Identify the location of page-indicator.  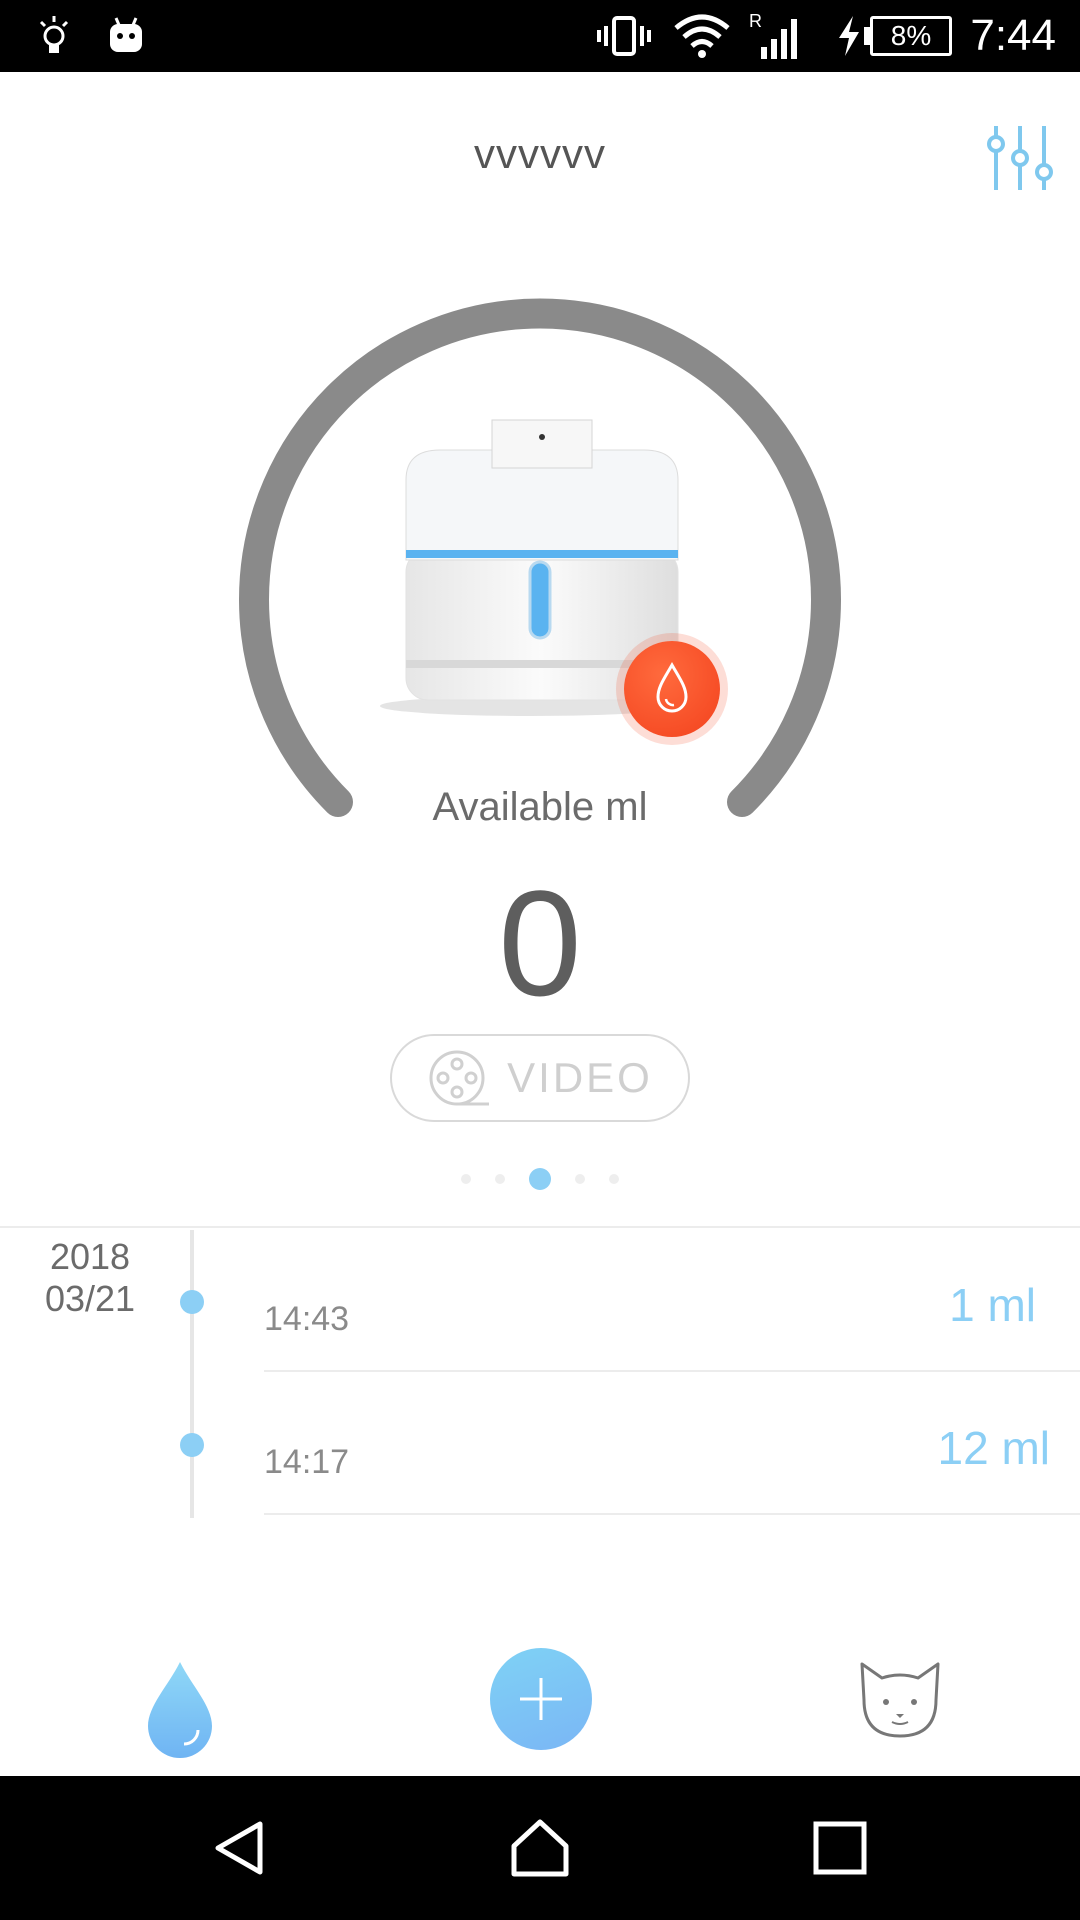
(540, 1179).